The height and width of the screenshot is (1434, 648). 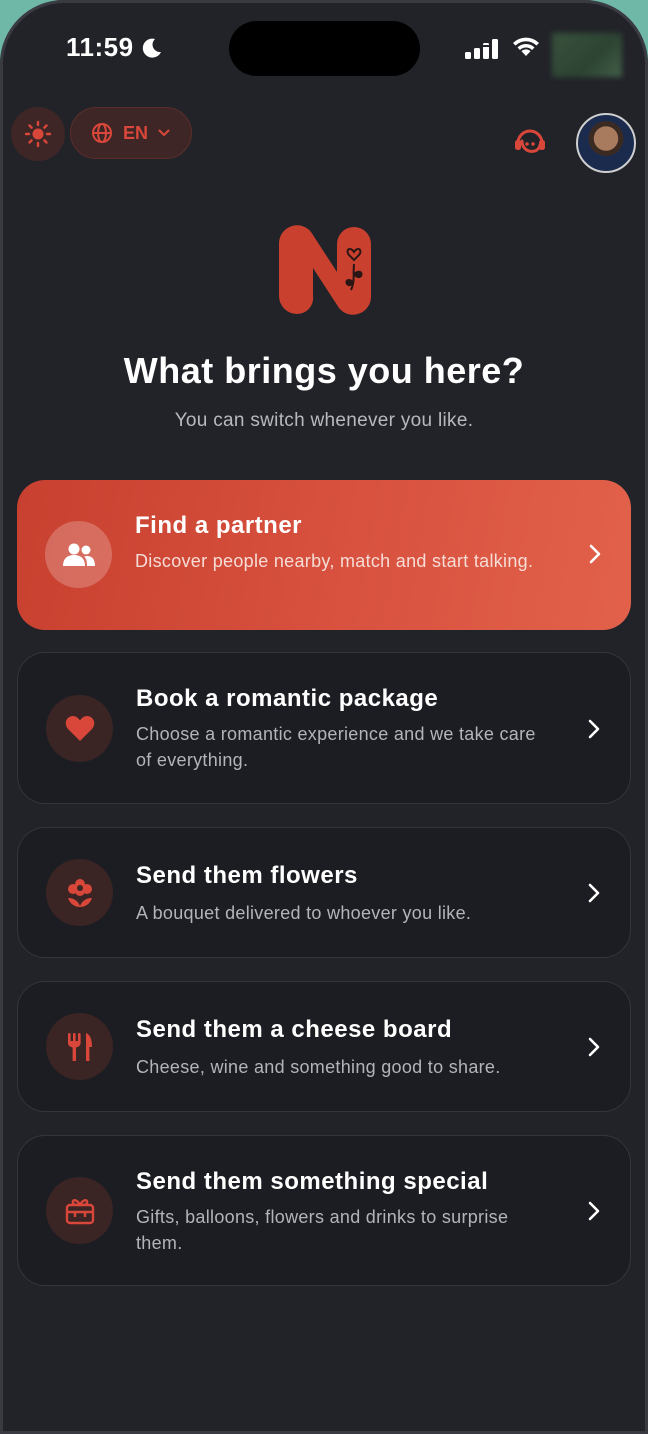 I want to click on people-icon, so click(x=78, y=554).